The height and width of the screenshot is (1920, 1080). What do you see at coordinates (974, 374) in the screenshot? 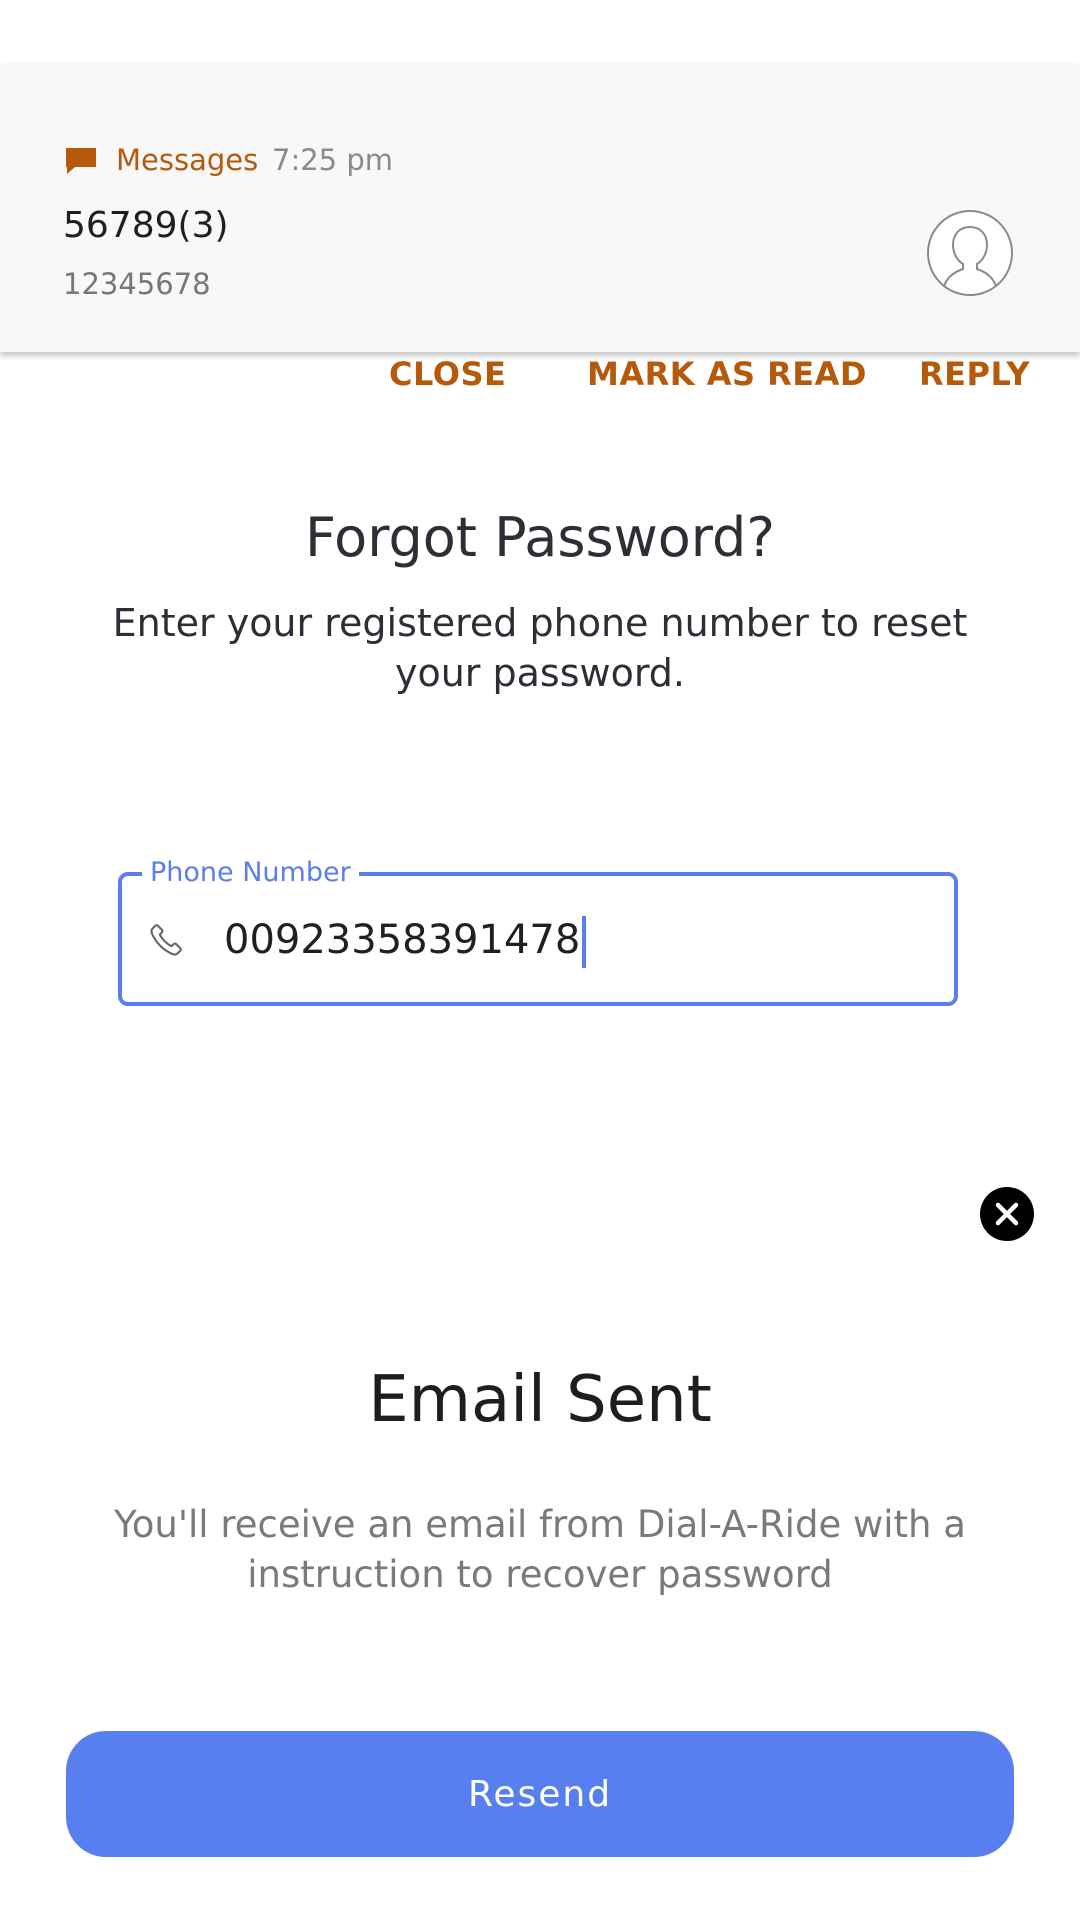
I see `reply-button: REPLY` at bounding box center [974, 374].